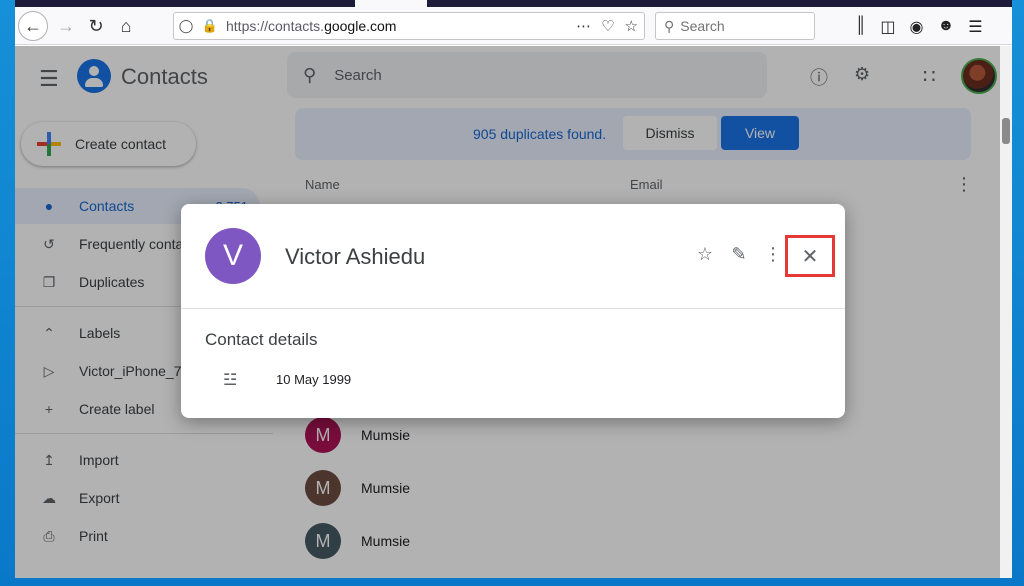  Describe the element at coordinates (210, 26) in the screenshot. I see `lock-icon: 🔒` at that location.